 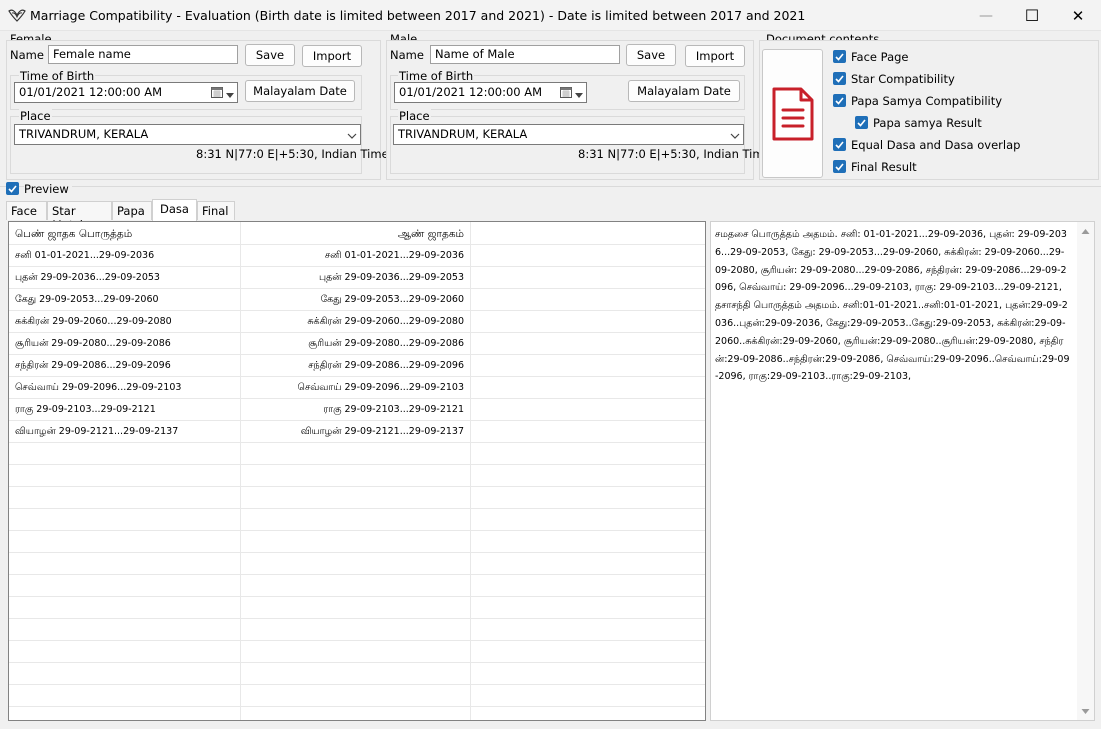 What do you see at coordinates (124, 388) in the screenshot?
I see `grid-cell-female: செவ்வாய் 29-09-2096...29-09-2103` at bounding box center [124, 388].